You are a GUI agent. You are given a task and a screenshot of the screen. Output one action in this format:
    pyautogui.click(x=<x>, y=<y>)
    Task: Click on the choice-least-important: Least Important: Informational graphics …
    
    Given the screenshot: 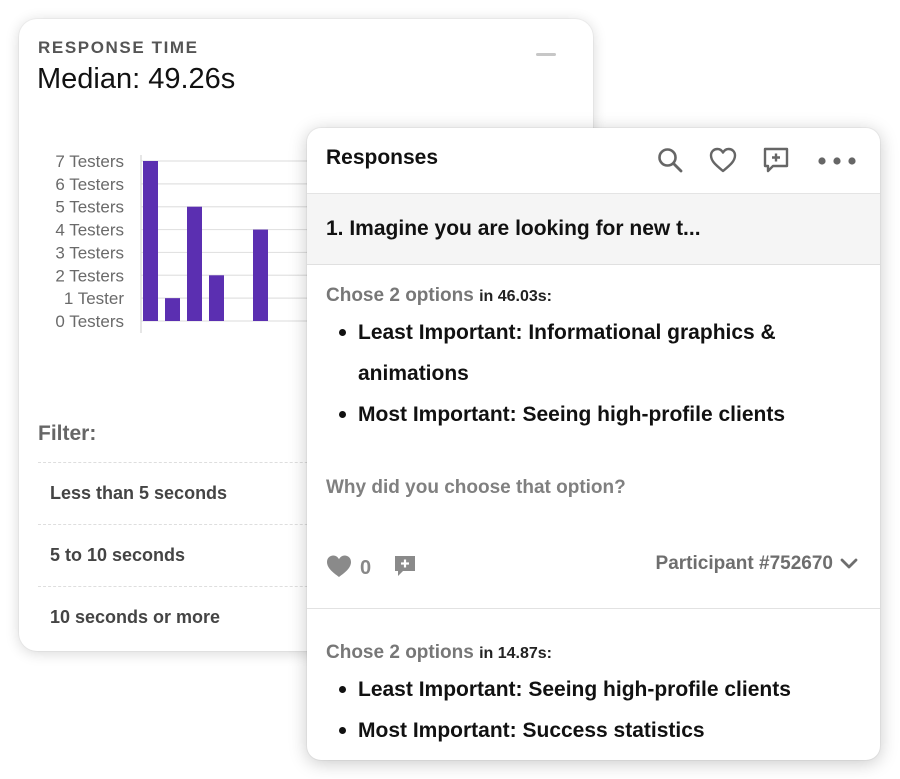 What is the action you would take?
    pyautogui.click(x=598, y=353)
    